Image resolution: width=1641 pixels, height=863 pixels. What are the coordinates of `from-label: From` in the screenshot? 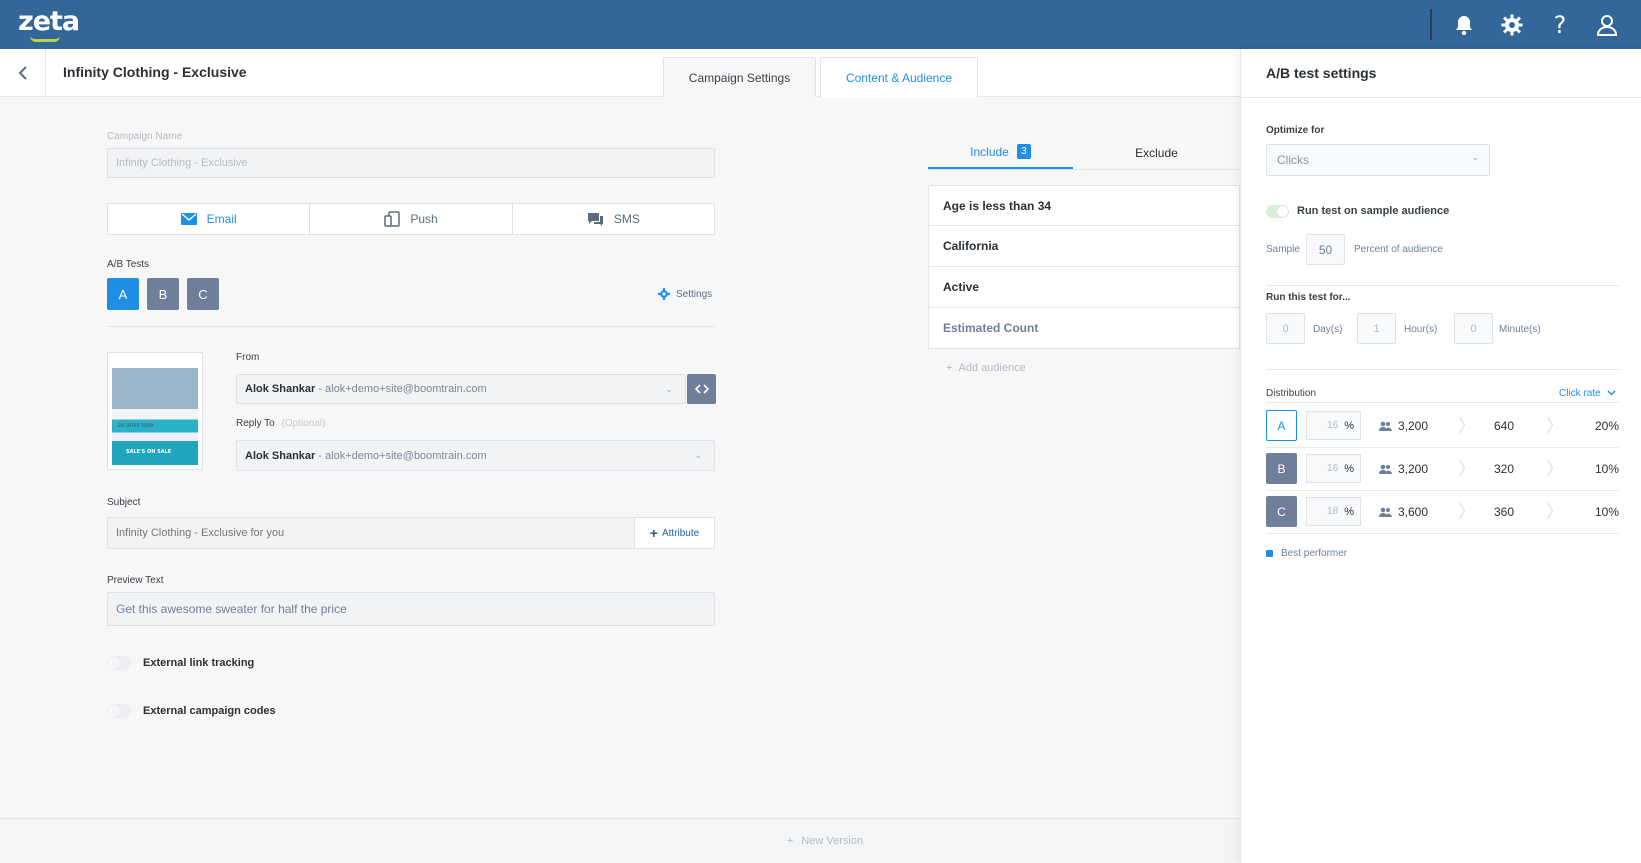 It's located at (248, 357).